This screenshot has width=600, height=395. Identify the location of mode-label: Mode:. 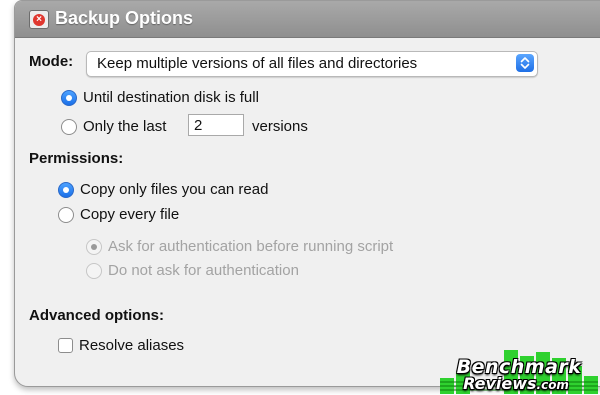
(51, 61).